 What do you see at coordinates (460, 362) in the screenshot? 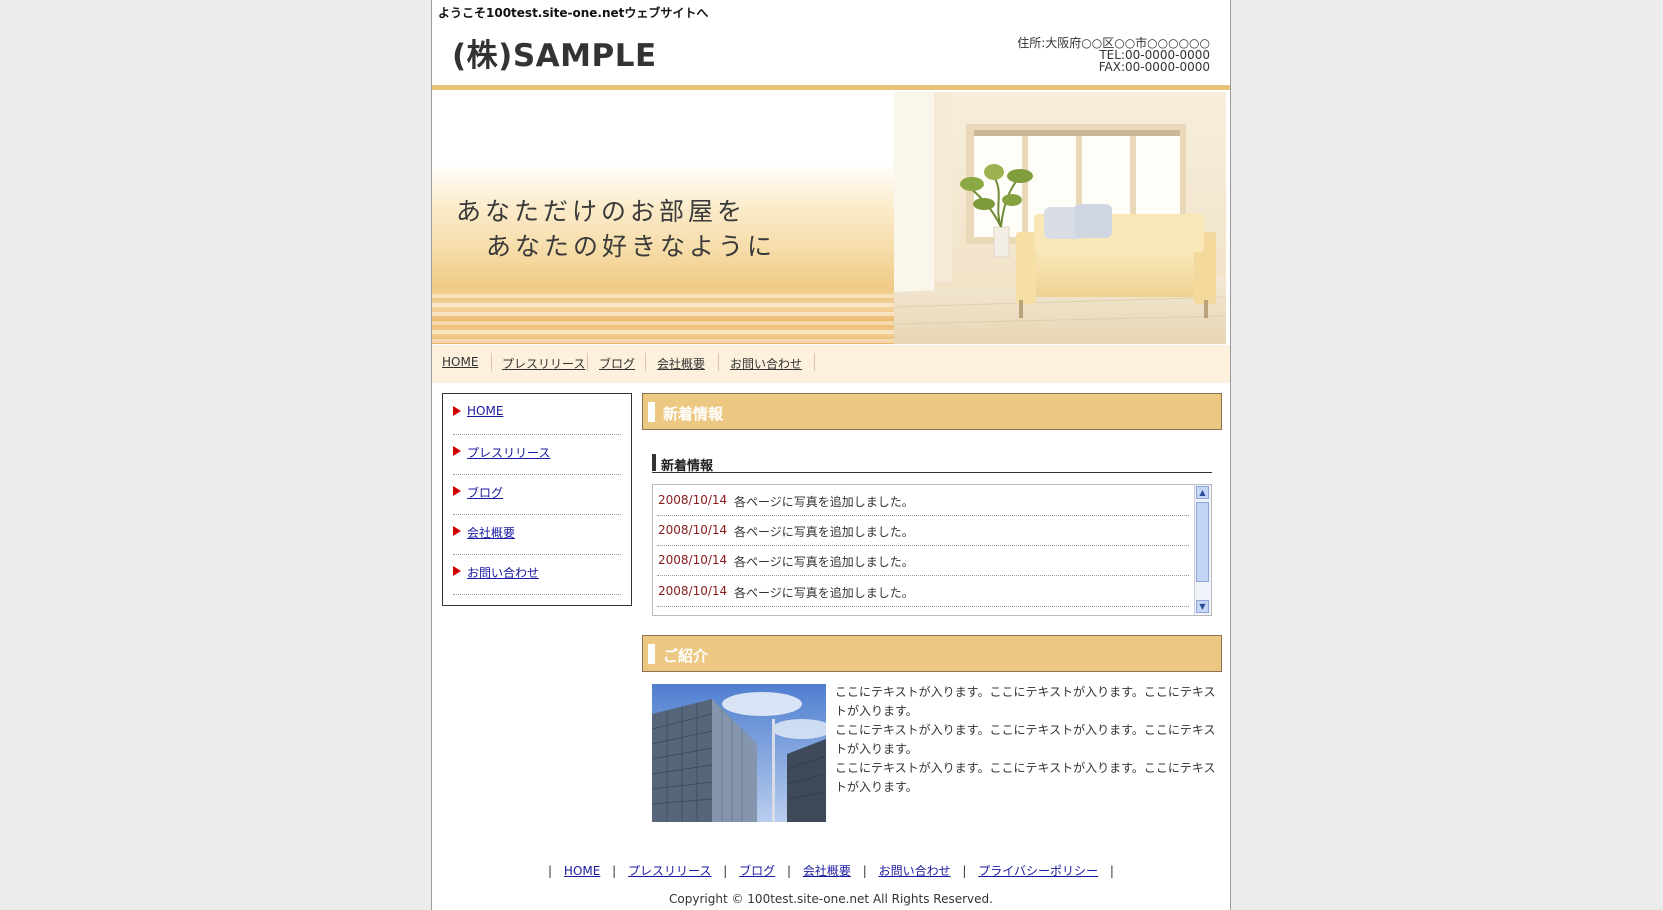
I see `nav-home: HOME` at bounding box center [460, 362].